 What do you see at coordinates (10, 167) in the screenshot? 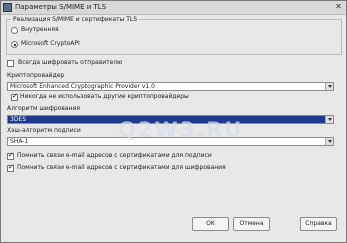
I see `remember-encrypting-checkbox` at bounding box center [10, 167].